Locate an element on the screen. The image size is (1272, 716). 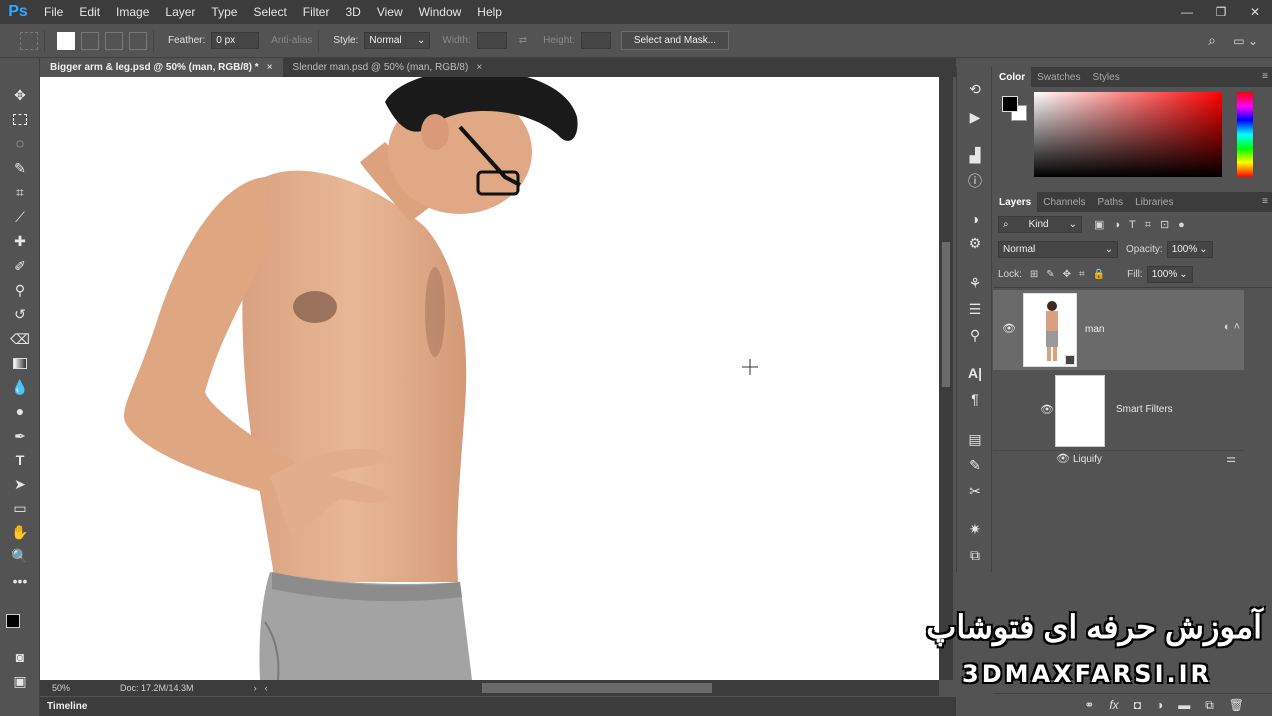
filter-type-icons: ▣◑T⌗⊡● is located at coordinates (1144, 225).